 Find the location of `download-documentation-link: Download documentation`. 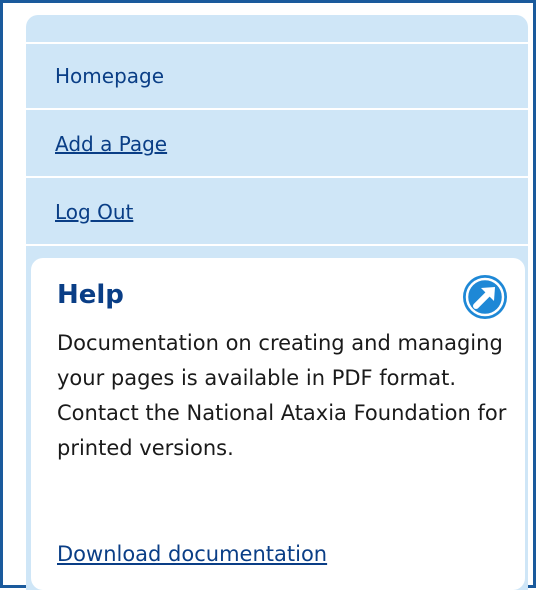

download-documentation-link: Download documentation is located at coordinates (192, 554).